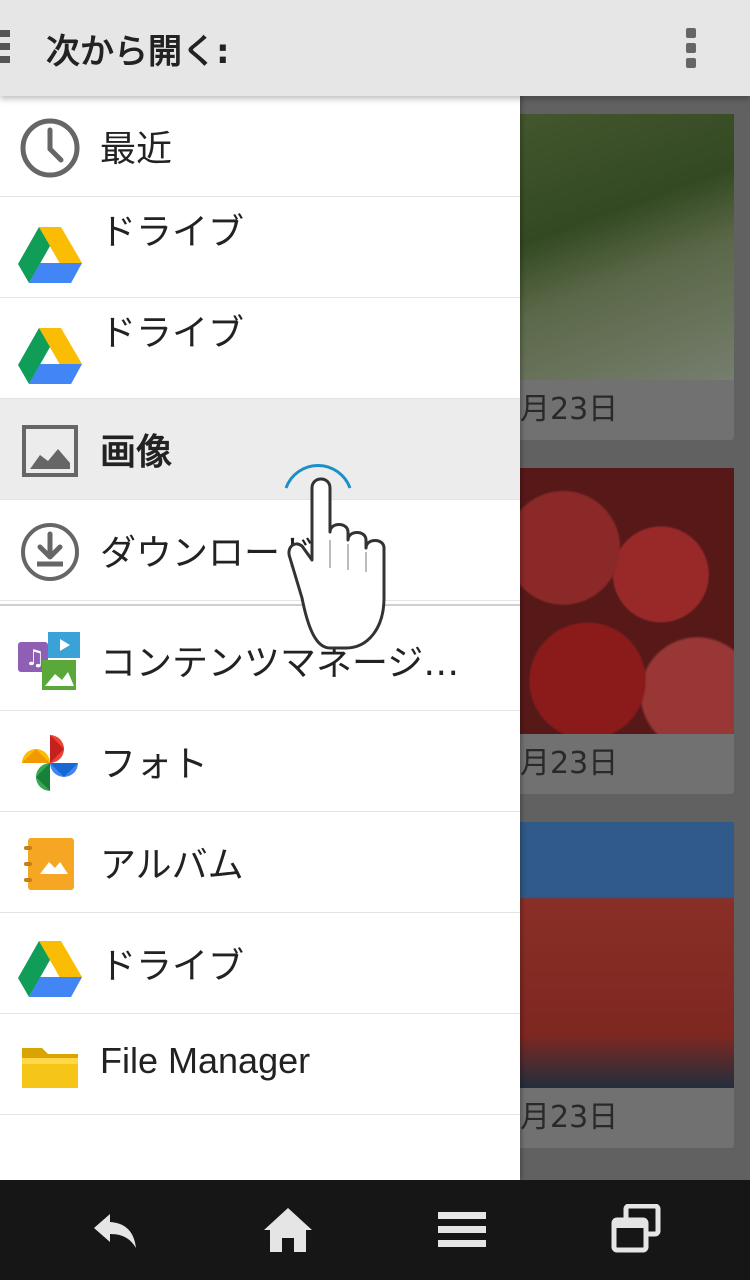 The width and height of the screenshot is (750, 1280). Describe the element at coordinates (260, 862) in the screenshot. I see `drawer-item-album: アルバム` at that location.